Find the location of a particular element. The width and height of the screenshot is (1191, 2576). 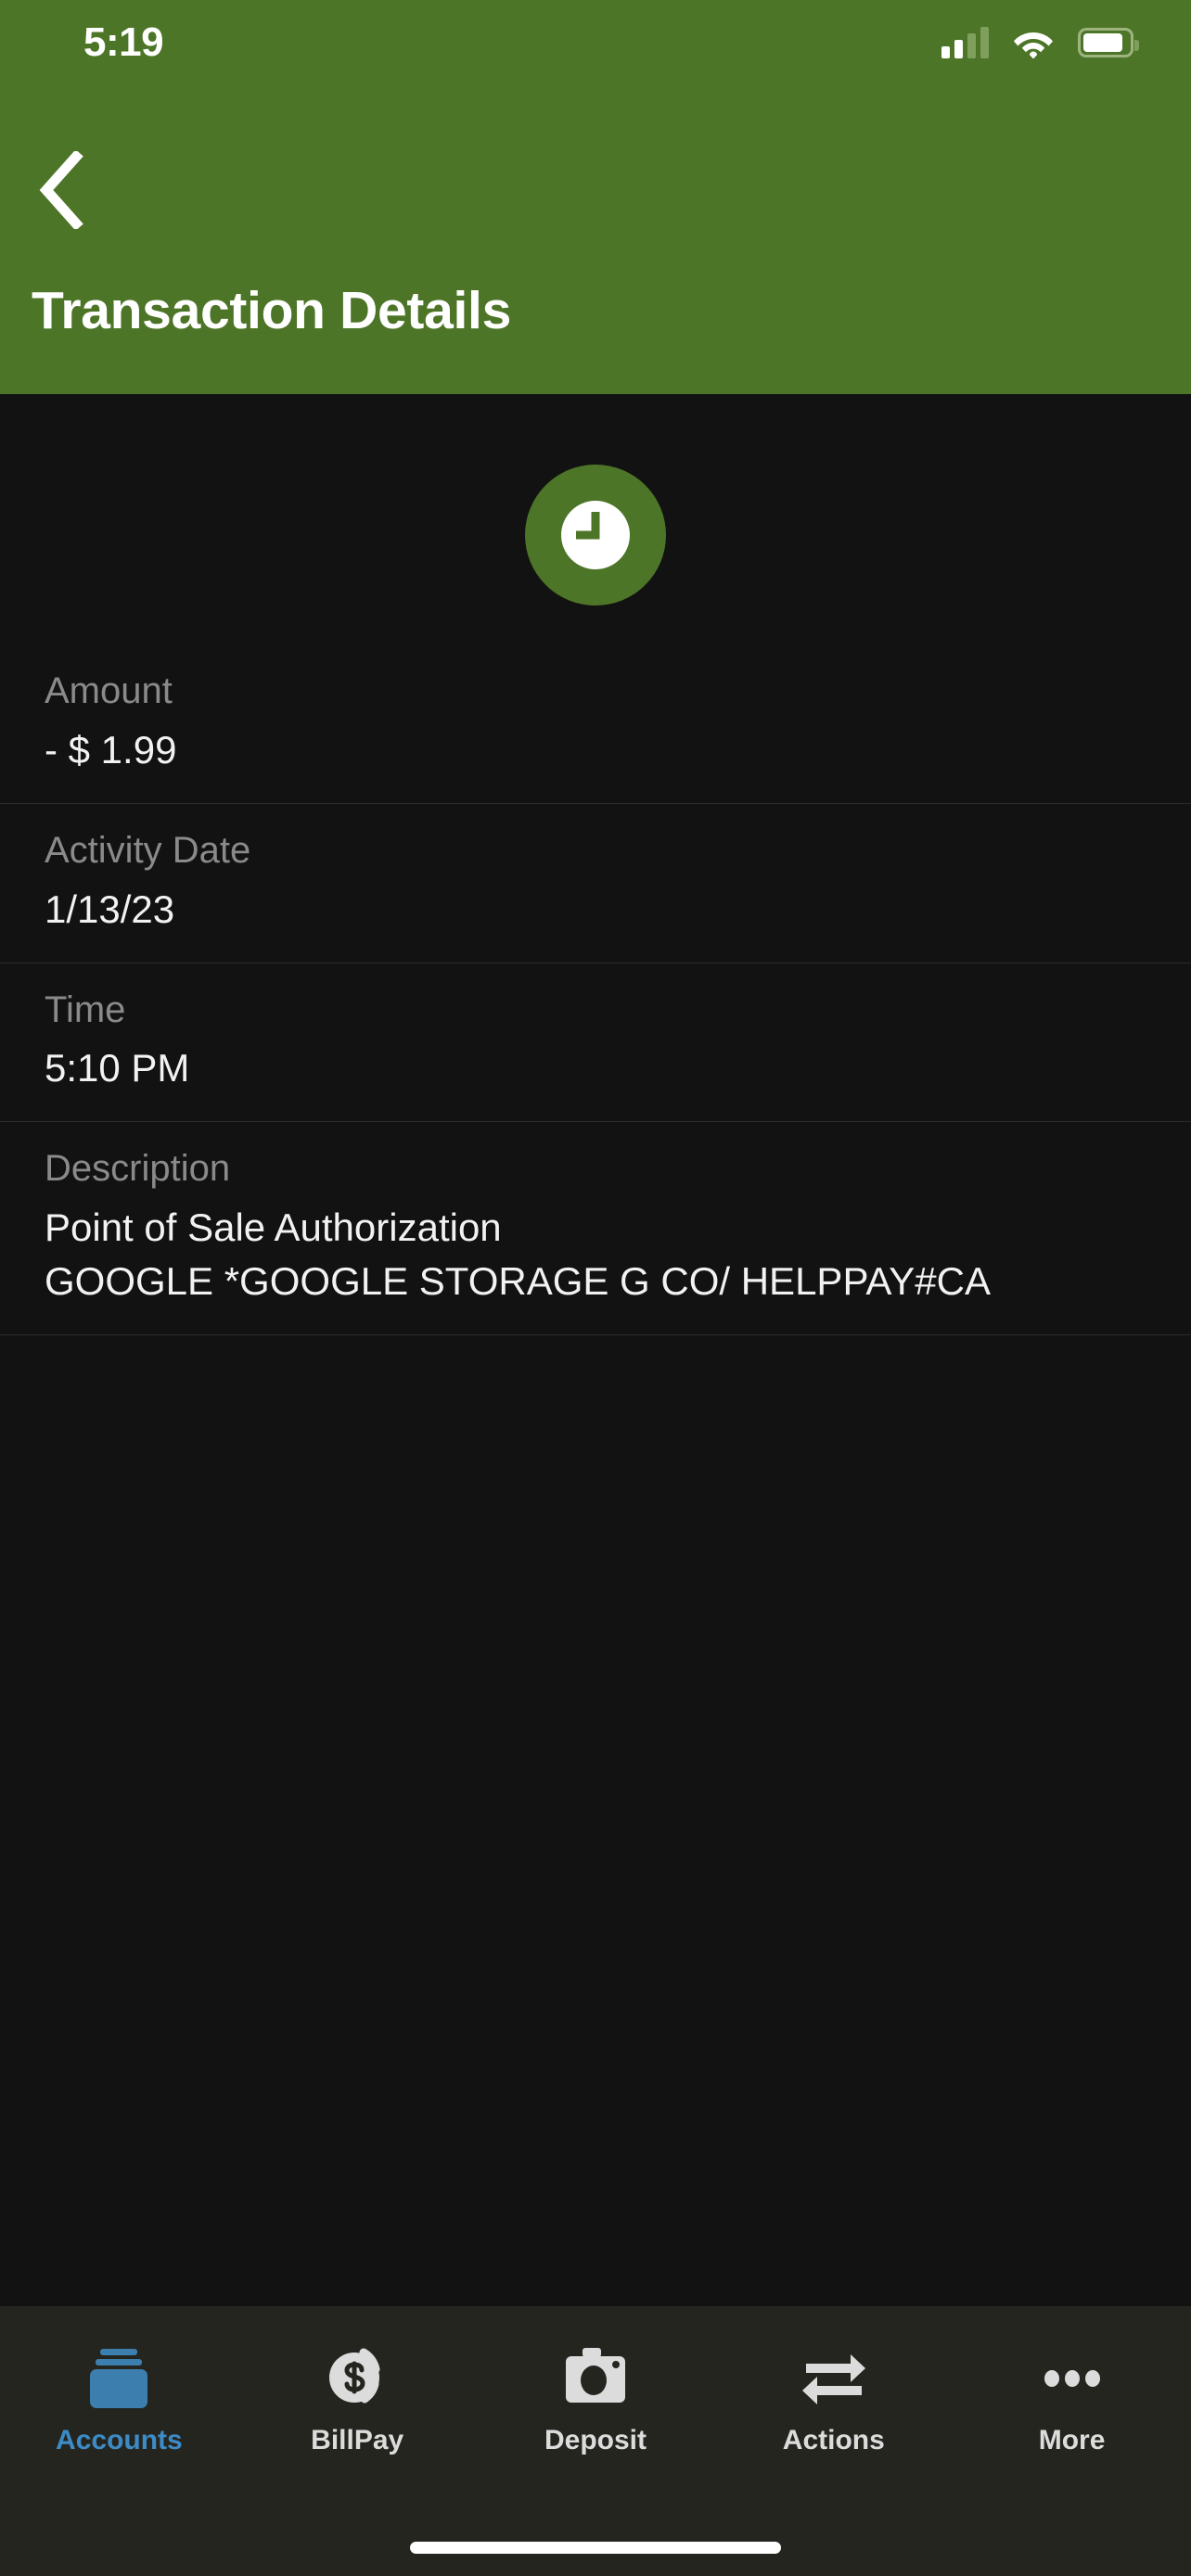

detail-label: Activity Date is located at coordinates (148, 850).